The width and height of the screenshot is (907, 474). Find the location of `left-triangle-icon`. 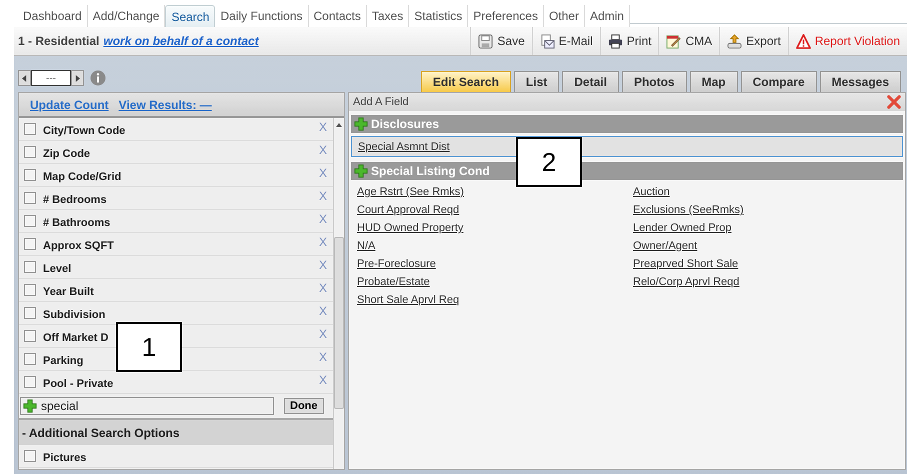

left-triangle-icon is located at coordinates (24, 78).